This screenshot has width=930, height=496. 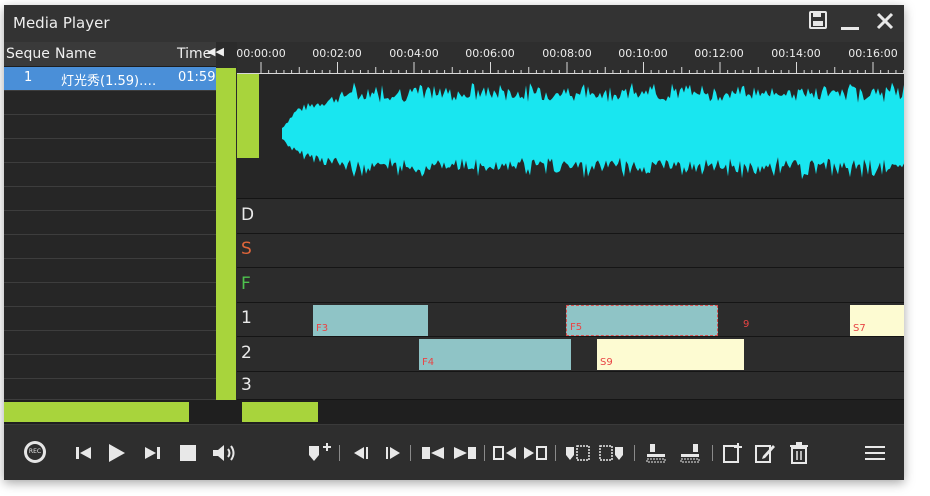 I want to click on next-icon, so click(x=152, y=453).